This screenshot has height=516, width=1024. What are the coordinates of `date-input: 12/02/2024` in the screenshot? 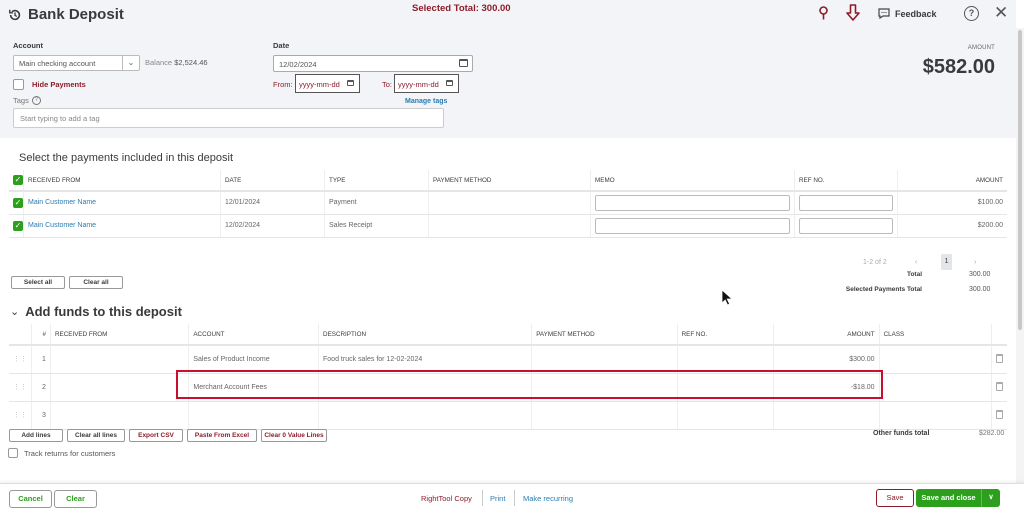 It's located at (373, 63).